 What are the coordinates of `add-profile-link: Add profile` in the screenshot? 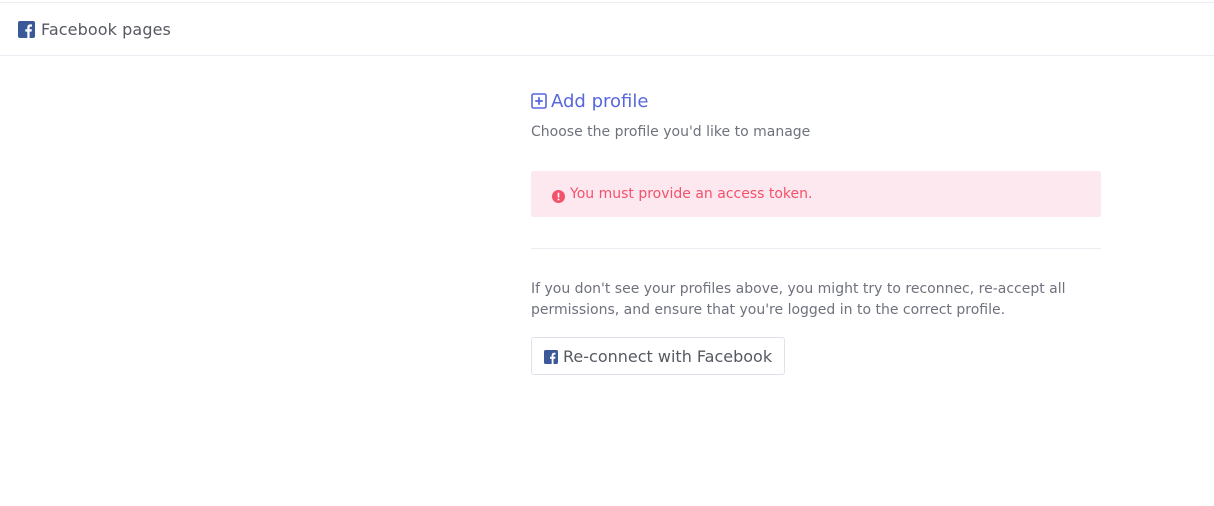 It's located at (816, 101).